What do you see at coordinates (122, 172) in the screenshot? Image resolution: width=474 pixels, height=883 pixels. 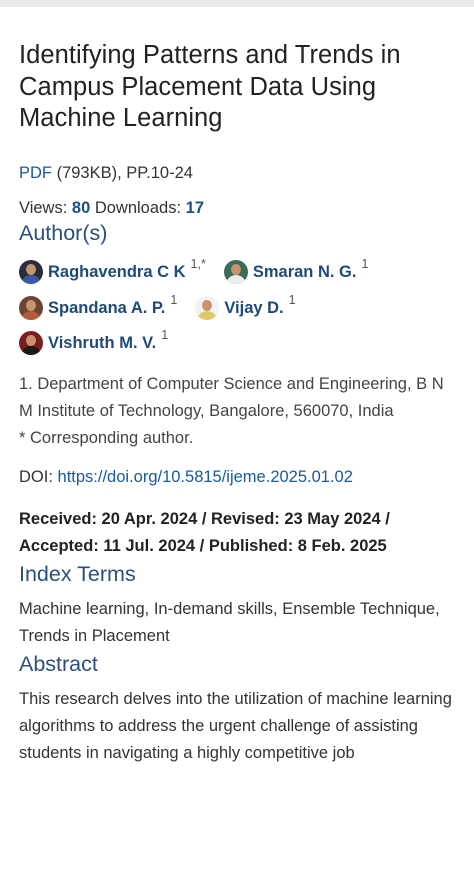 I see `pdf-info: (793KB), PP.10-24` at bounding box center [122, 172].